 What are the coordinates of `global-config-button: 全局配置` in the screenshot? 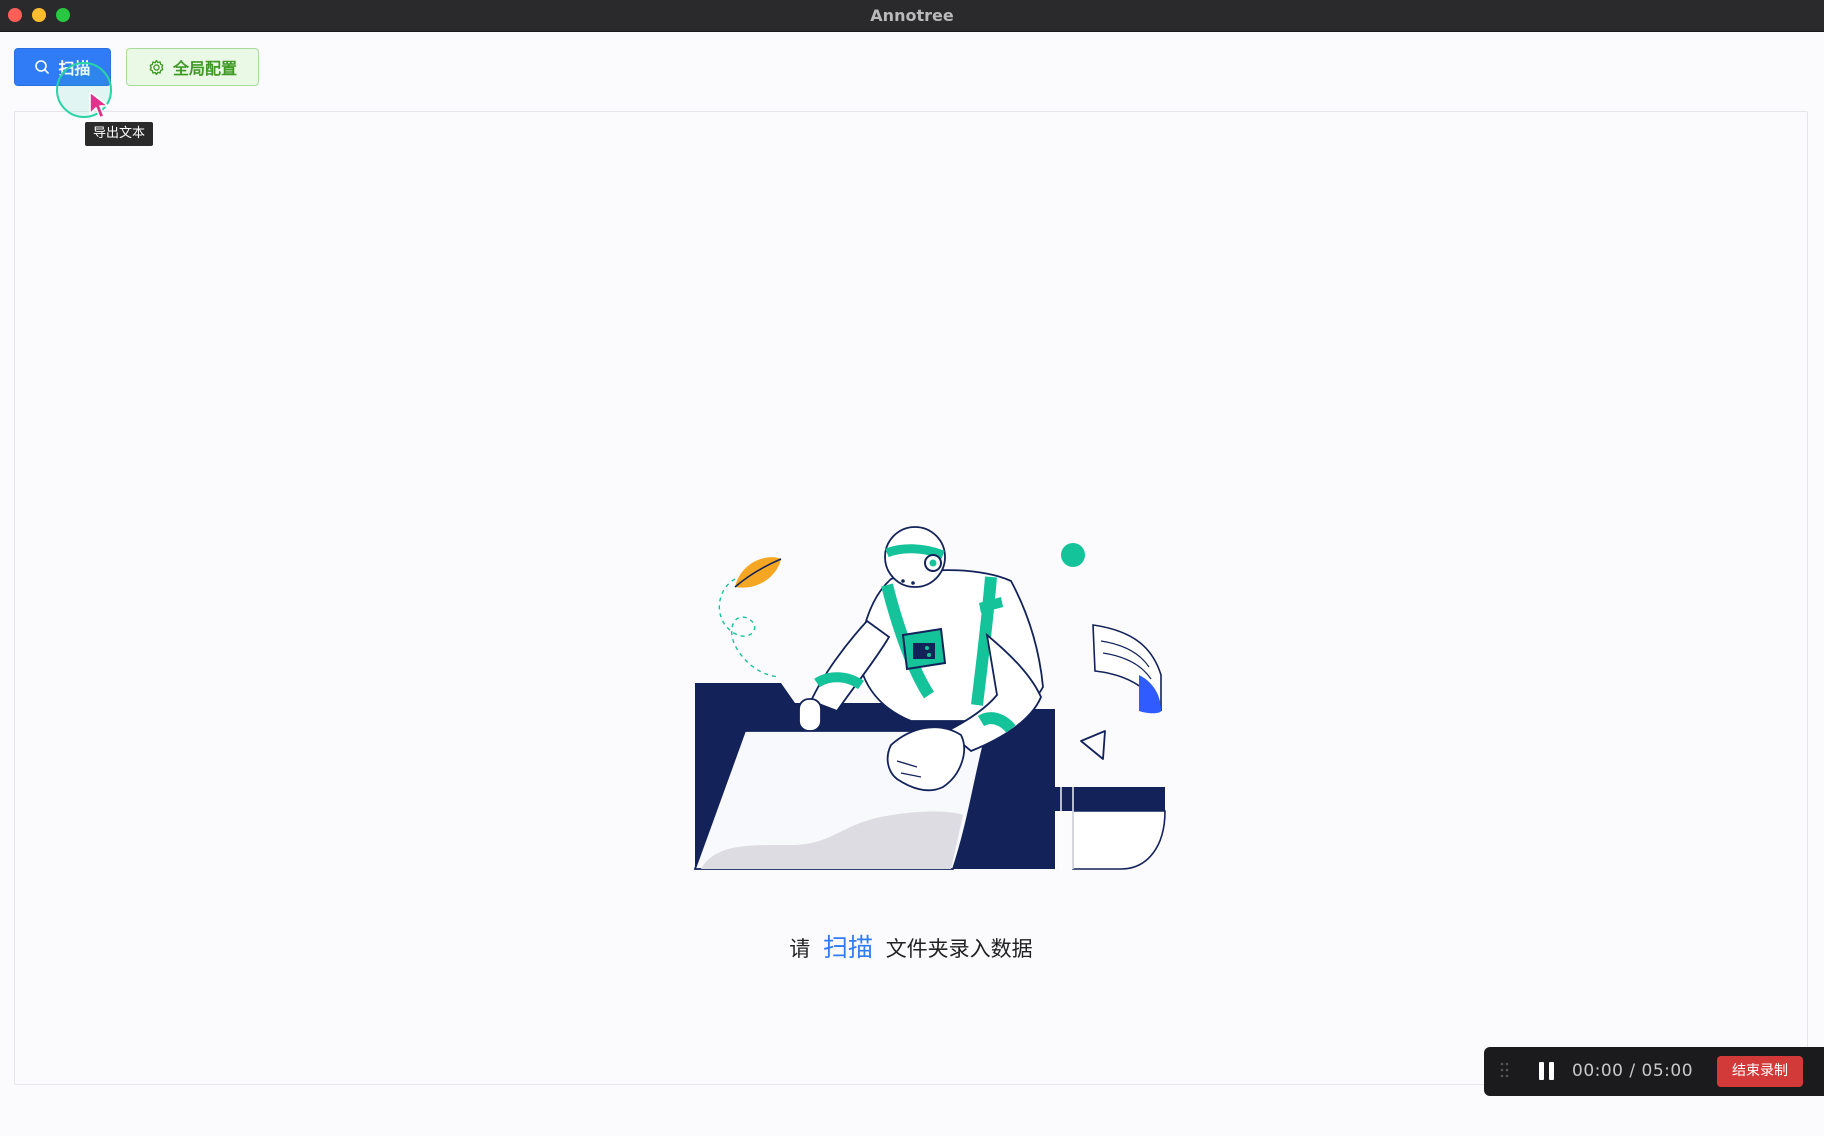 It's located at (192, 67).